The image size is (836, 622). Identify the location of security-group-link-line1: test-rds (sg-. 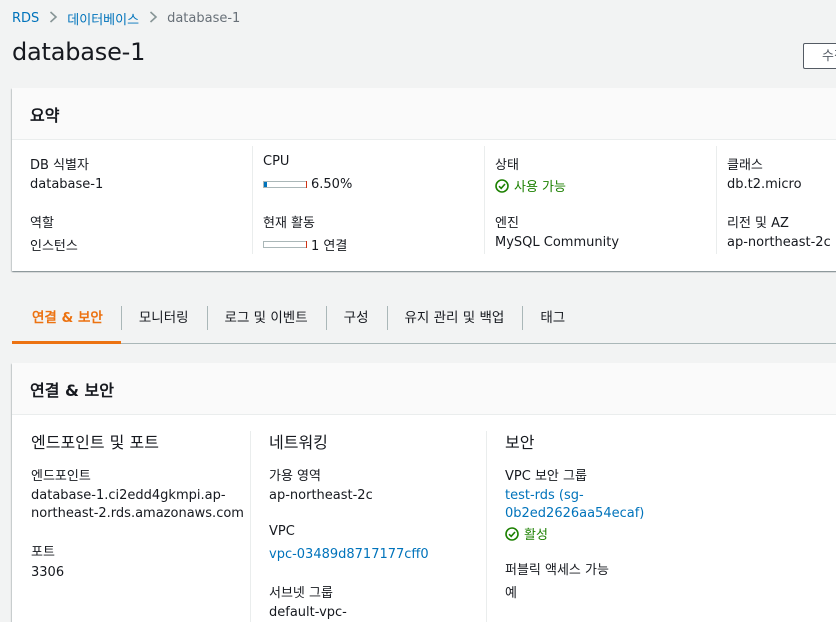
(544, 495).